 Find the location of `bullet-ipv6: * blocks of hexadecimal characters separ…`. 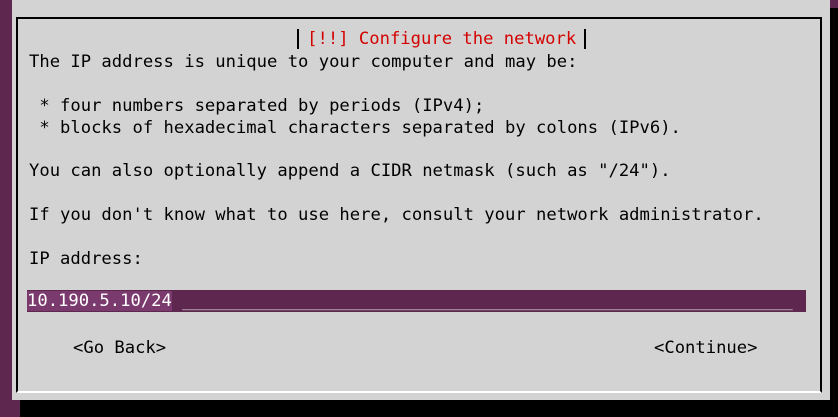

bullet-ipv6: * blocks of hexadecimal characters separ… is located at coordinates (355, 128).